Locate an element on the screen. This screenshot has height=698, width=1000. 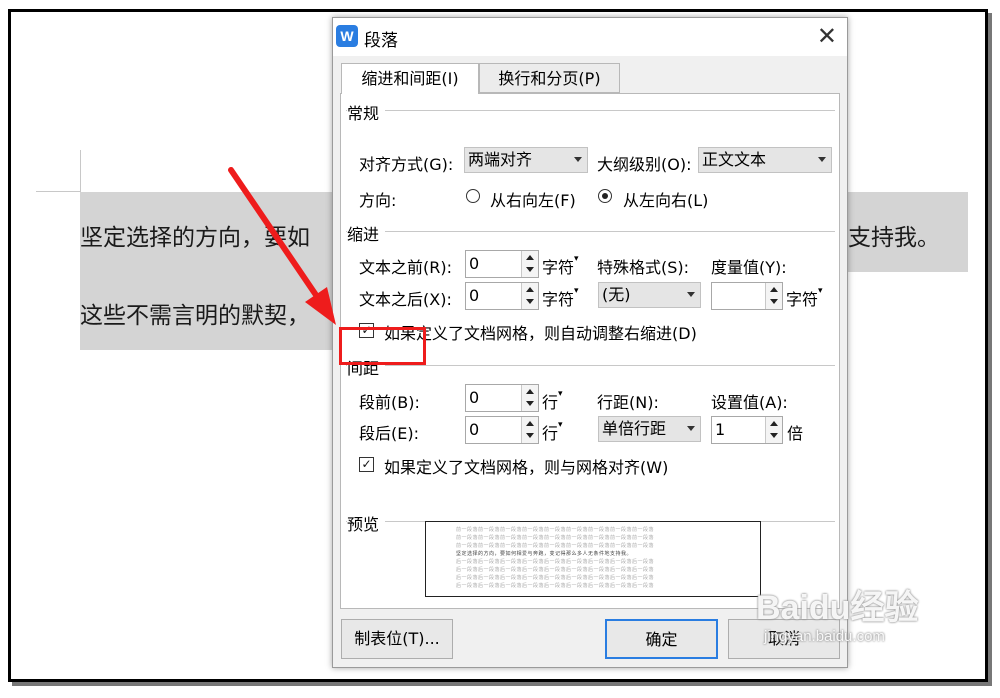
watermark-url: jingyan.baidu.com is located at coordinates (824, 636).